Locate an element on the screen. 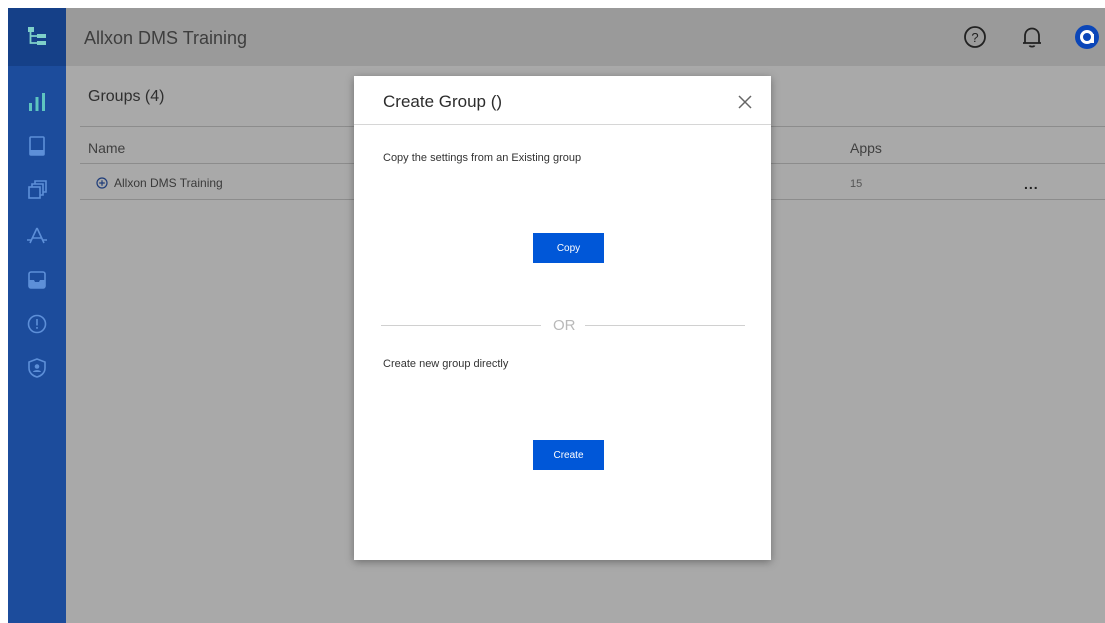 The width and height of the screenshot is (1105, 623). page-title: Groups (4) is located at coordinates (126, 96).